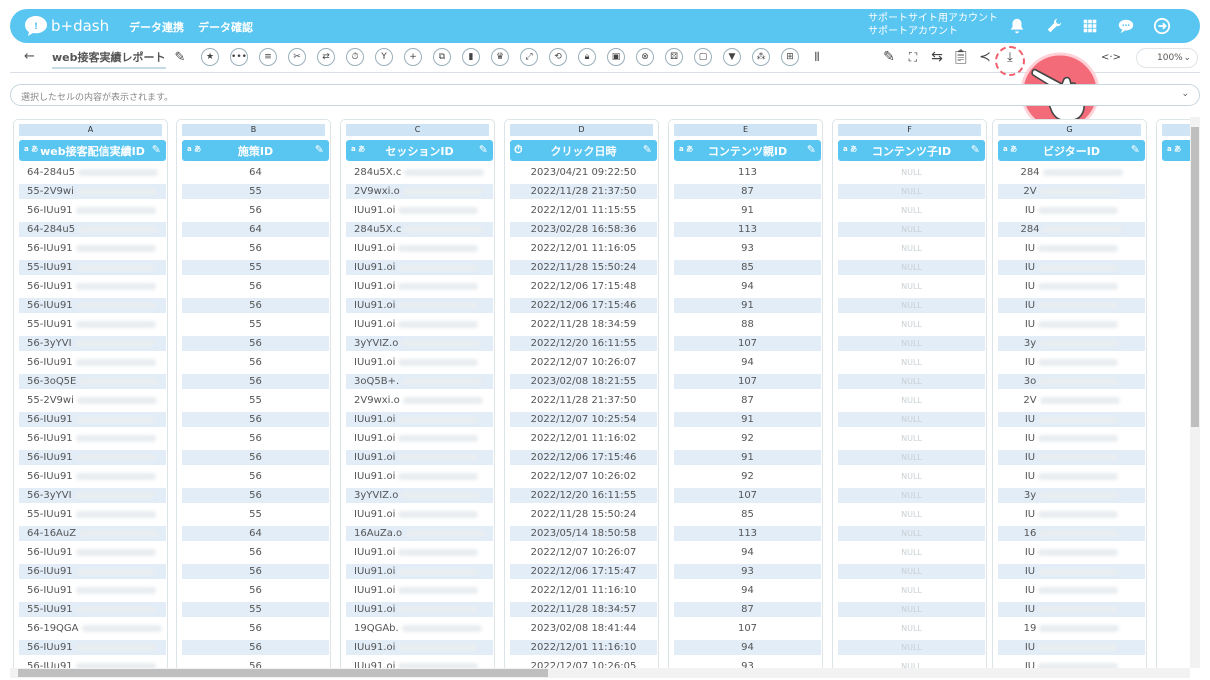 Image resolution: width=1210 pixels, height=680 pixels. I want to click on clipboard-icon: 📋︎, so click(961, 57).